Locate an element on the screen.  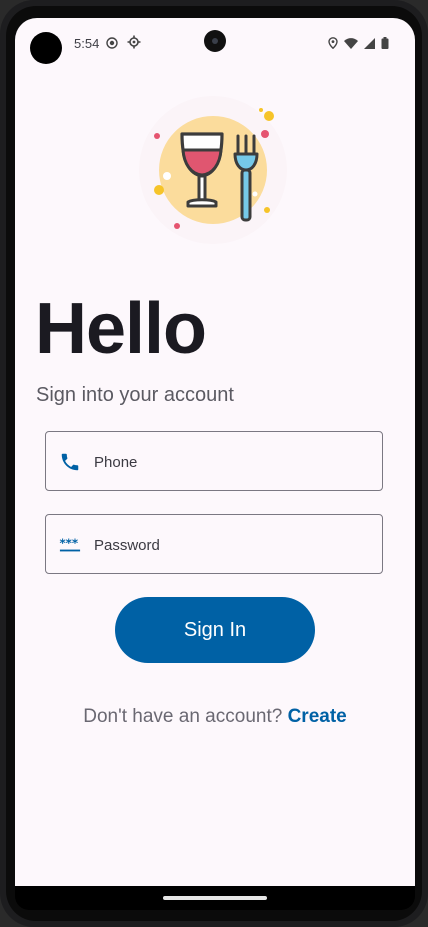
phone-field is located at coordinates (214, 461).